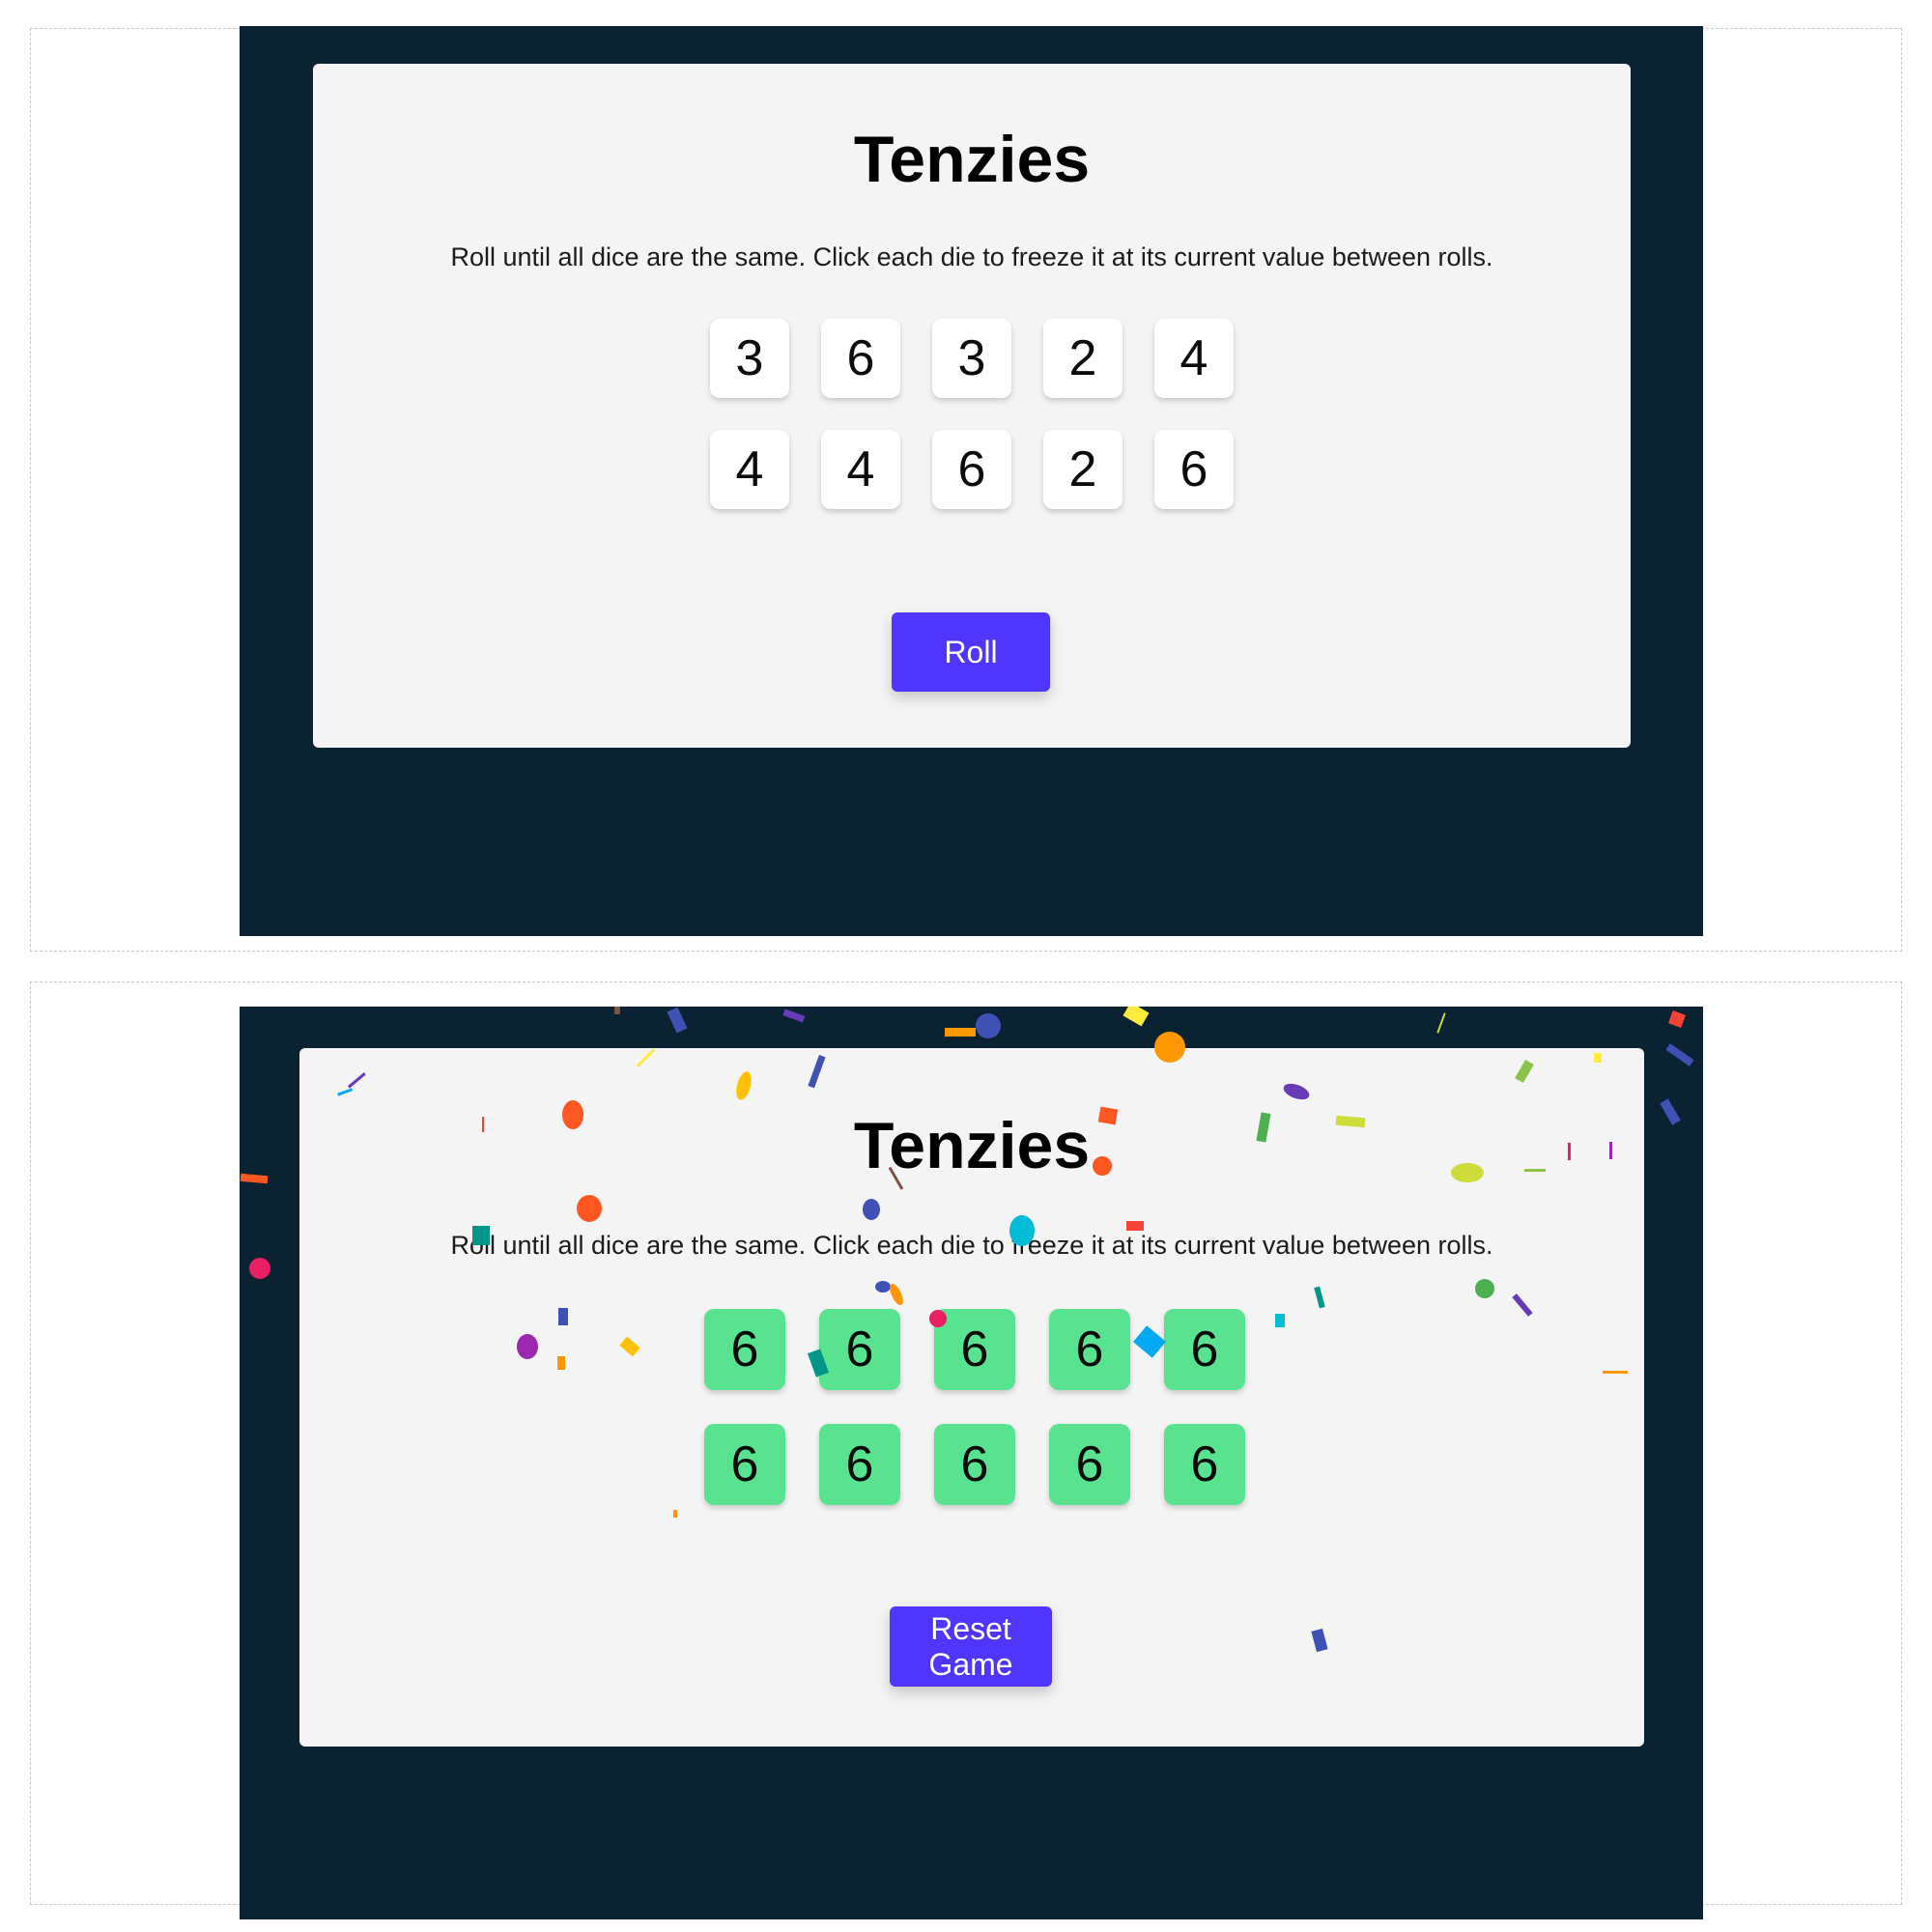 The width and height of the screenshot is (1932, 1932). What do you see at coordinates (974, 1407) in the screenshot?
I see `dice-grid: 6 6 6 6 6 6 6 6 6 6` at bounding box center [974, 1407].